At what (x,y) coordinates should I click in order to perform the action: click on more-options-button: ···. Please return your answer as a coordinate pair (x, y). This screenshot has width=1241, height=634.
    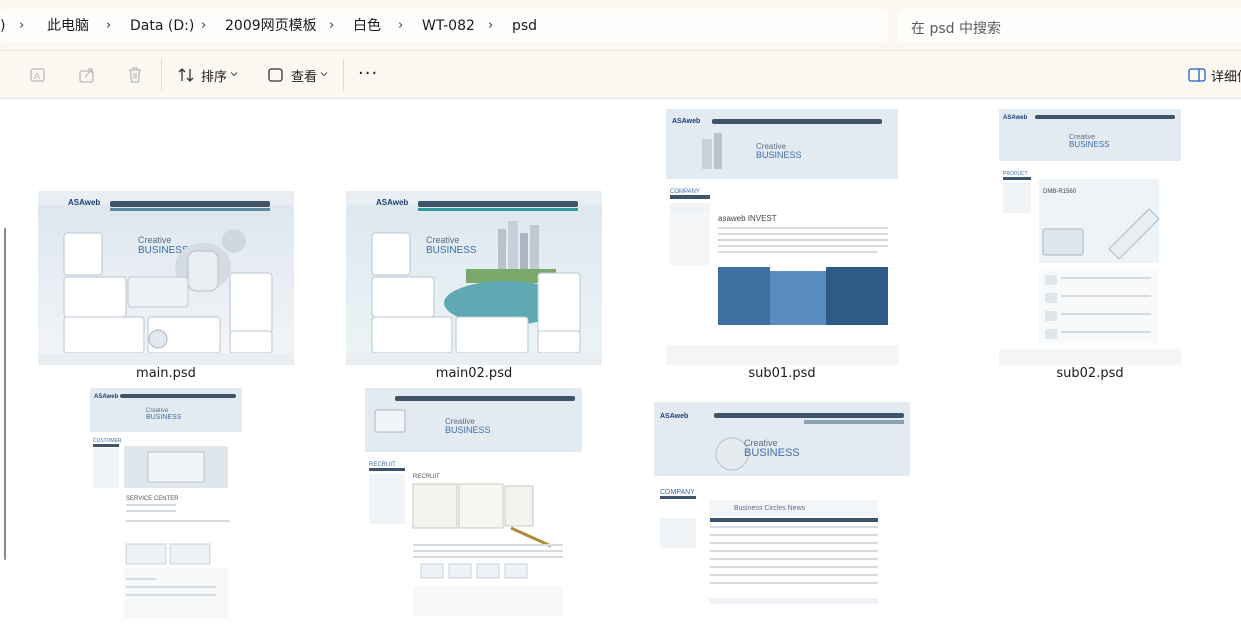
    Looking at the image, I should click on (368, 73).